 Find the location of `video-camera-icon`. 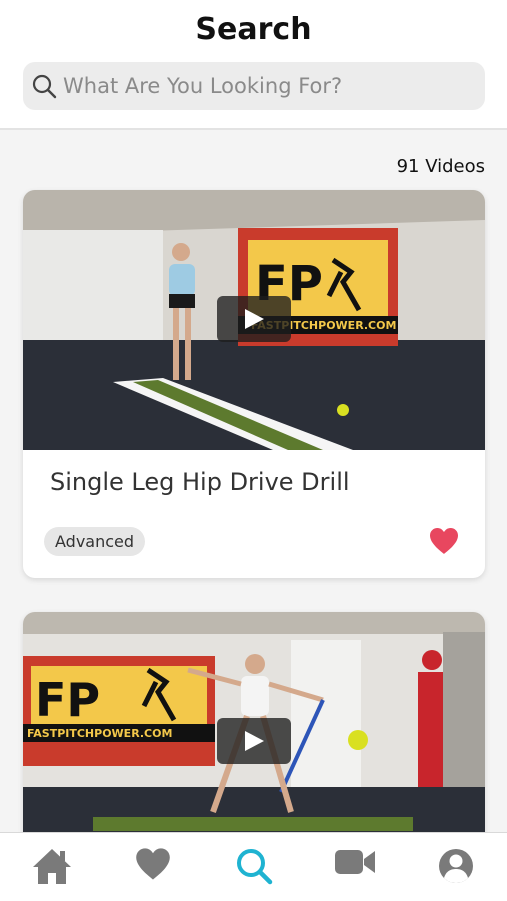

video-camera-icon is located at coordinates (355, 862).